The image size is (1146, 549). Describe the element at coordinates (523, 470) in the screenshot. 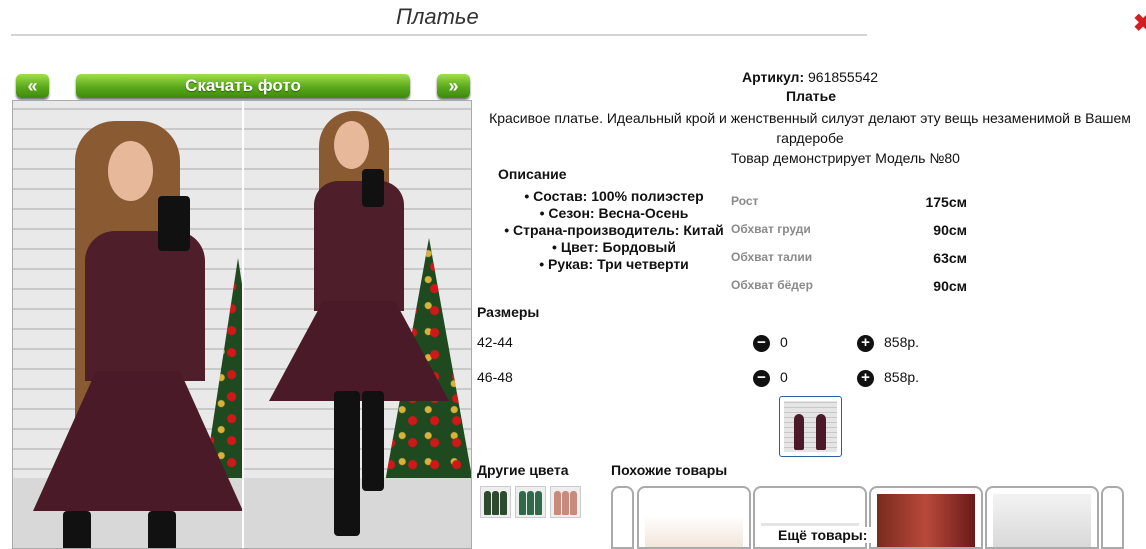

I see `other-colors-heading: Другие цвета` at that location.